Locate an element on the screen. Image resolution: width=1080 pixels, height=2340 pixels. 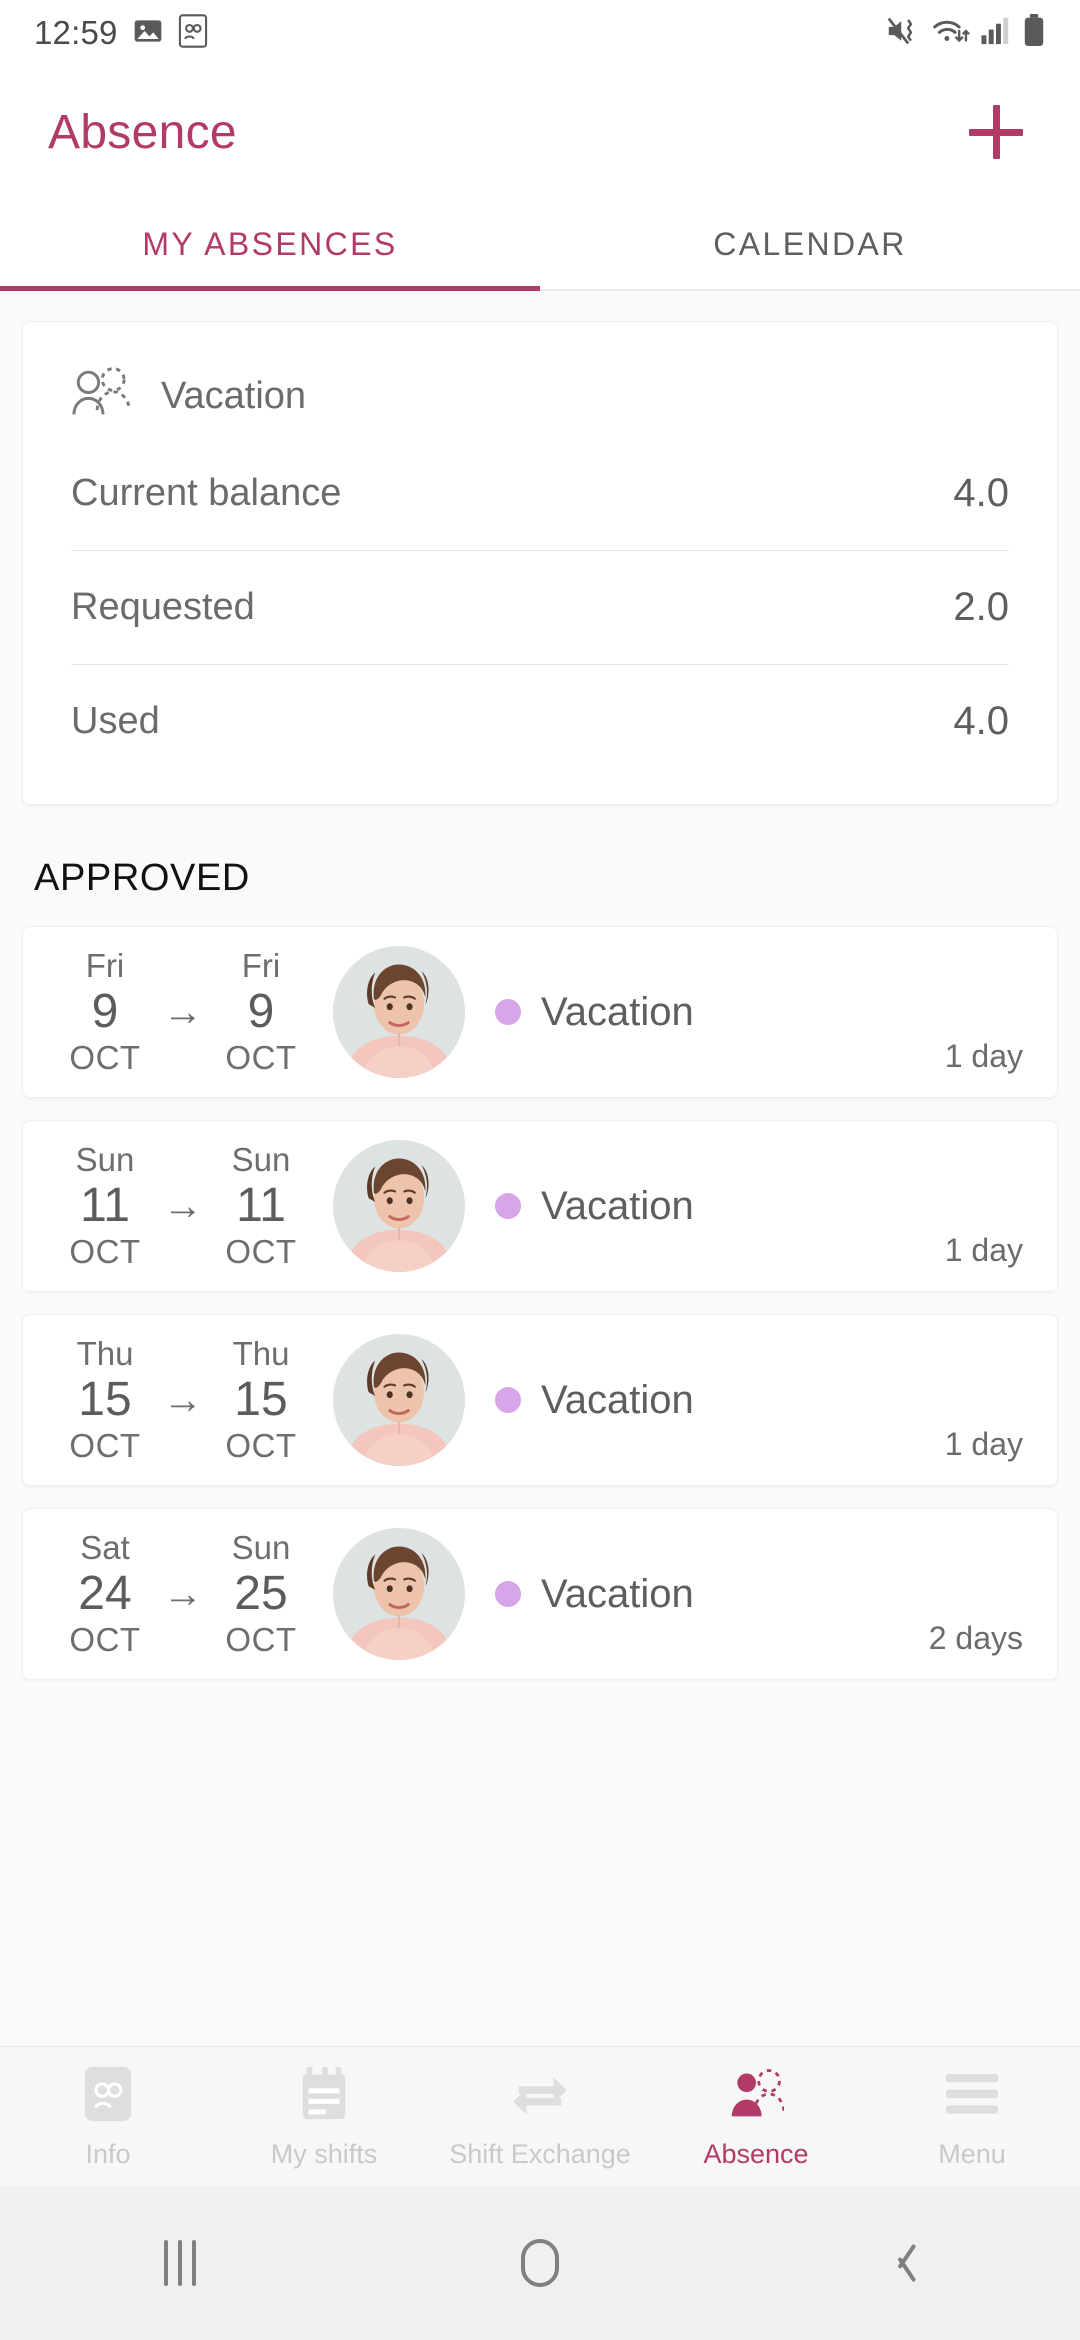
absence-row: Thu 15 OCT → Thu 15 OCT Vacation 1 day is located at coordinates (540, 1400).